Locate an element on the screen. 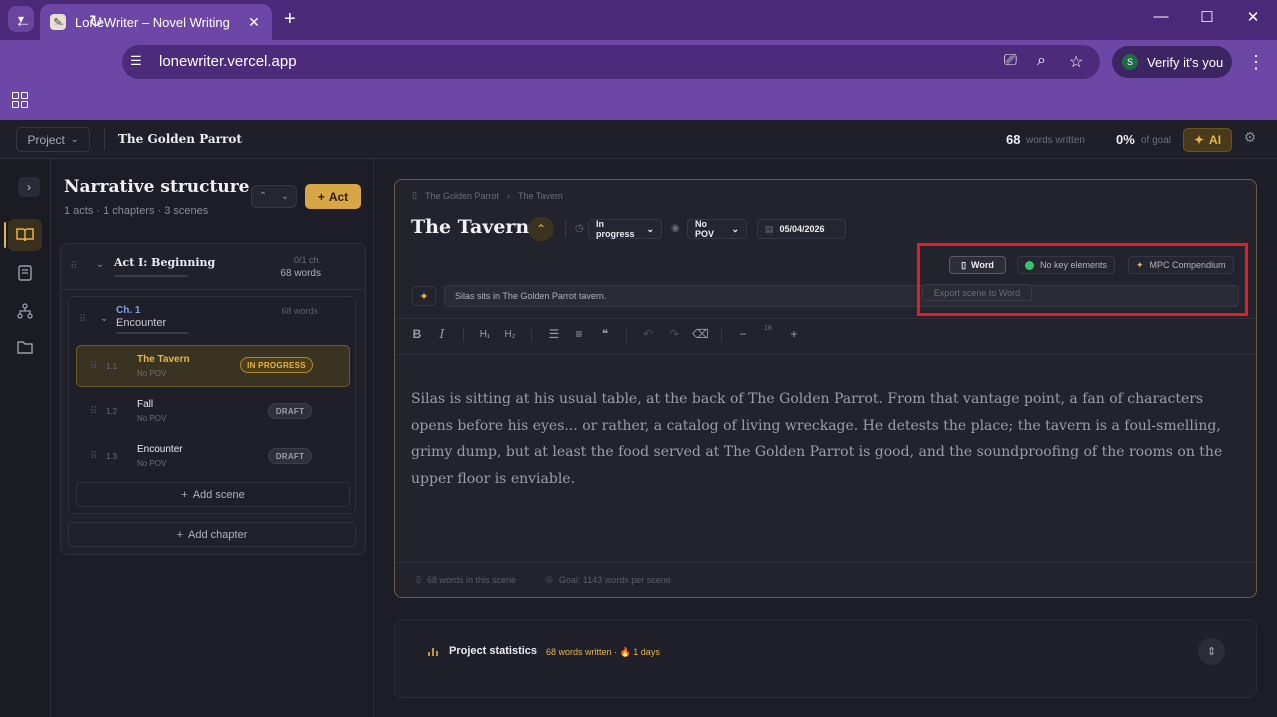  back-arrow-icon: ← is located at coordinates (23, 22).